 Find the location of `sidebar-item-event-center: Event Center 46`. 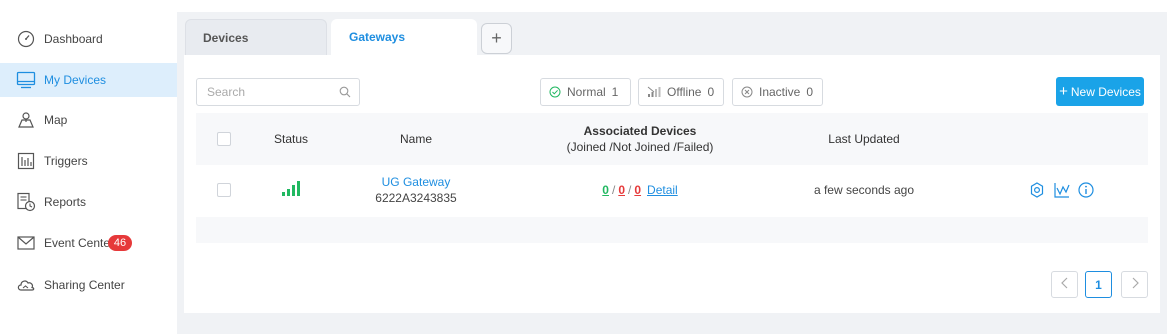

sidebar-item-event-center: Event Center 46 is located at coordinates (88, 243).